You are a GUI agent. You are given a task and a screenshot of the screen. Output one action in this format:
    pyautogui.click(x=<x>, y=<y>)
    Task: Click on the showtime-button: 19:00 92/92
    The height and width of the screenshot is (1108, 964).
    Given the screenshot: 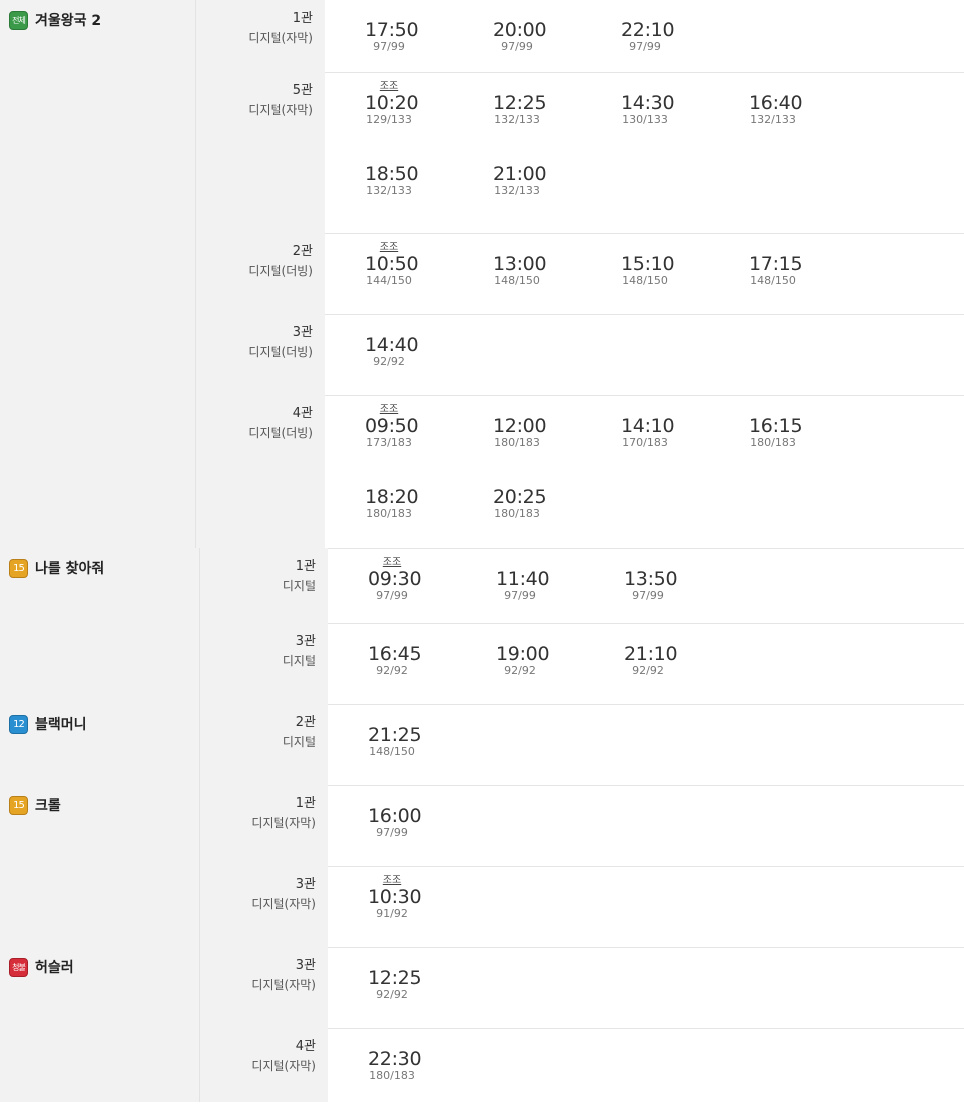 What is the action you would take?
    pyautogui.click(x=523, y=654)
    